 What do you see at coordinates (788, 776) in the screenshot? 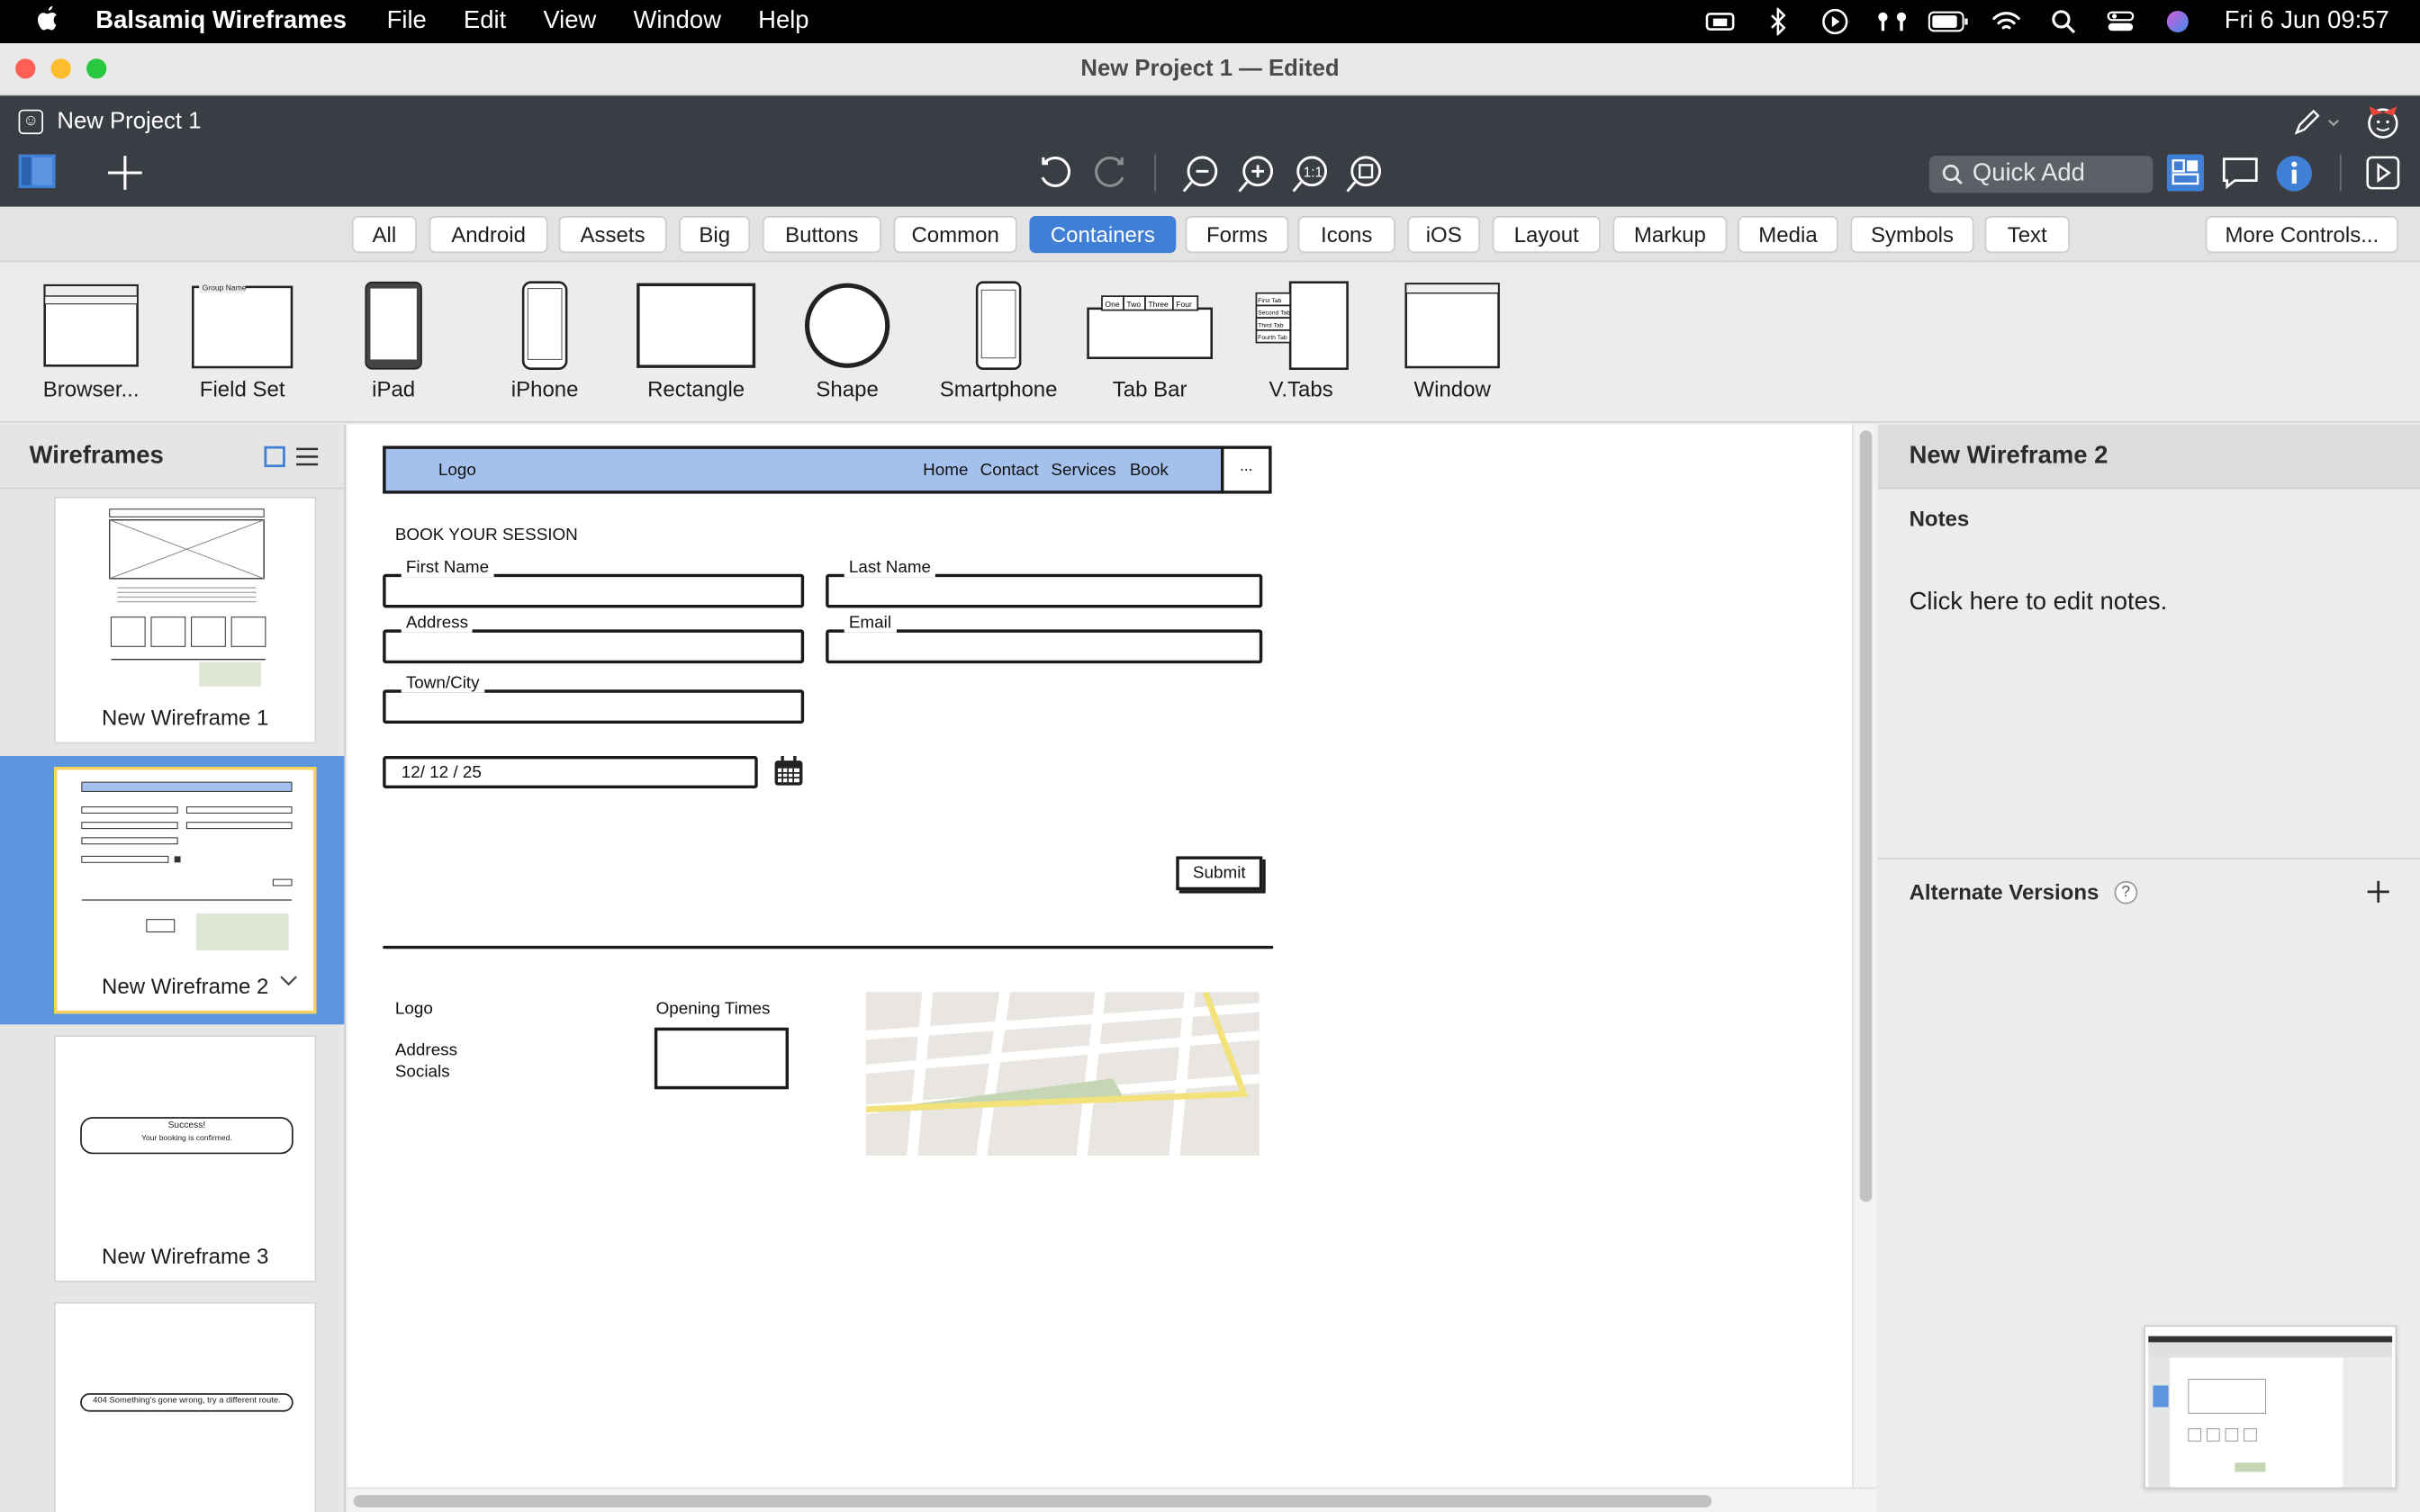
I see `calendar-icon` at bounding box center [788, 776].